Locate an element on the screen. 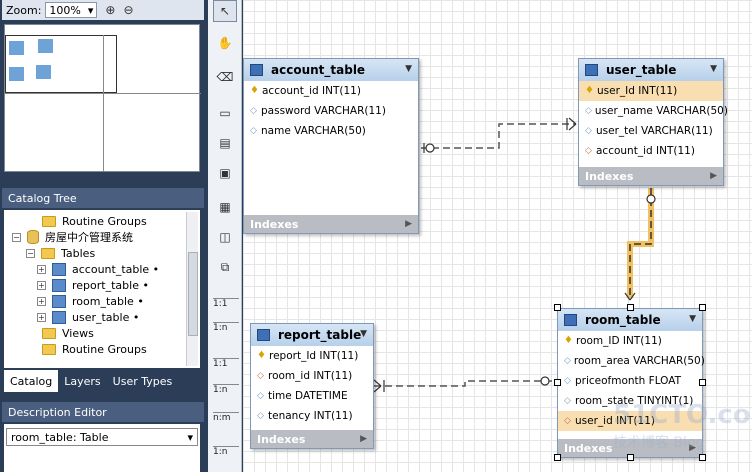 This screenshot has height=472, width=752. catalog-tree-header: Catalog Tree is located at coordinates (103, 198).